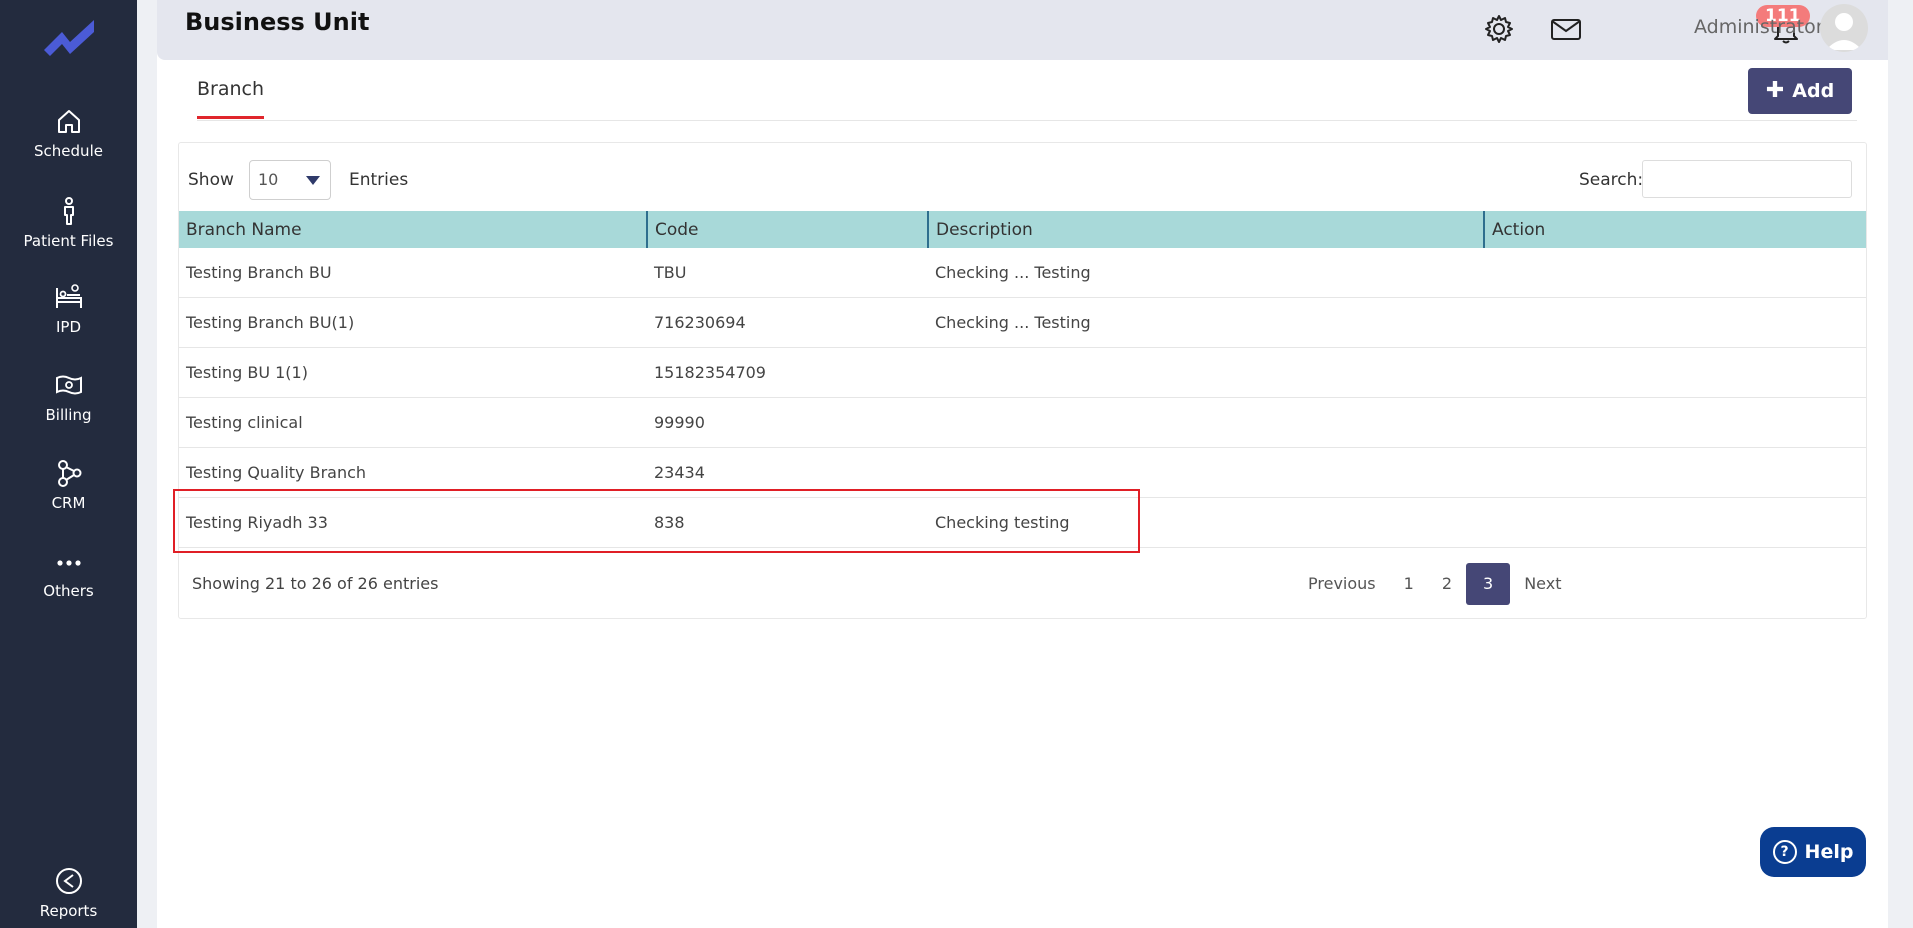 The height and width of the screenshot is (928, 1913). I want to click on entries-label: Entries, so click(379, 180).